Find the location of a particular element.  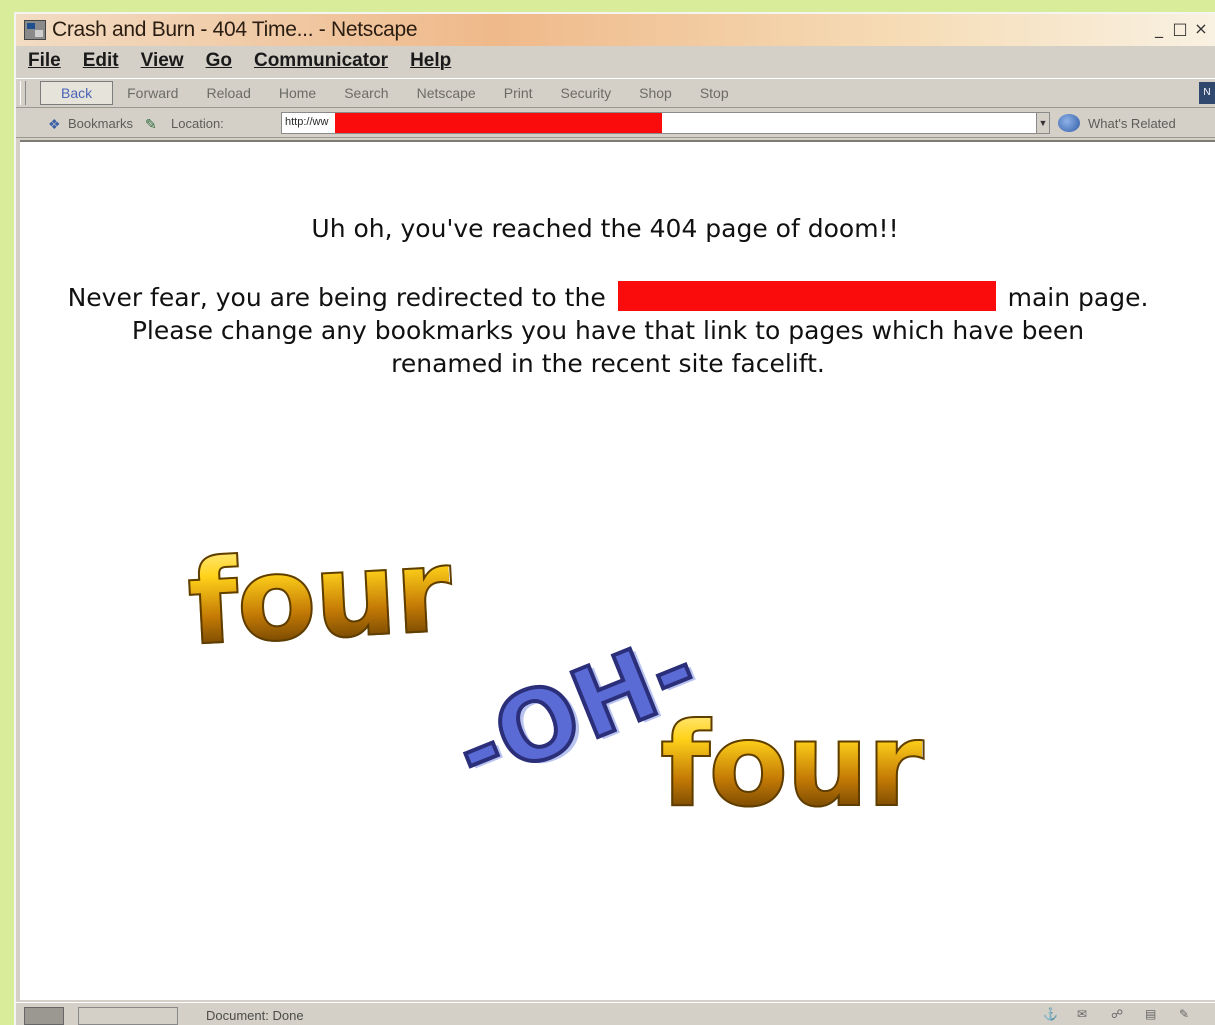

stop-button: Stop is located at coordinates (714, 93).